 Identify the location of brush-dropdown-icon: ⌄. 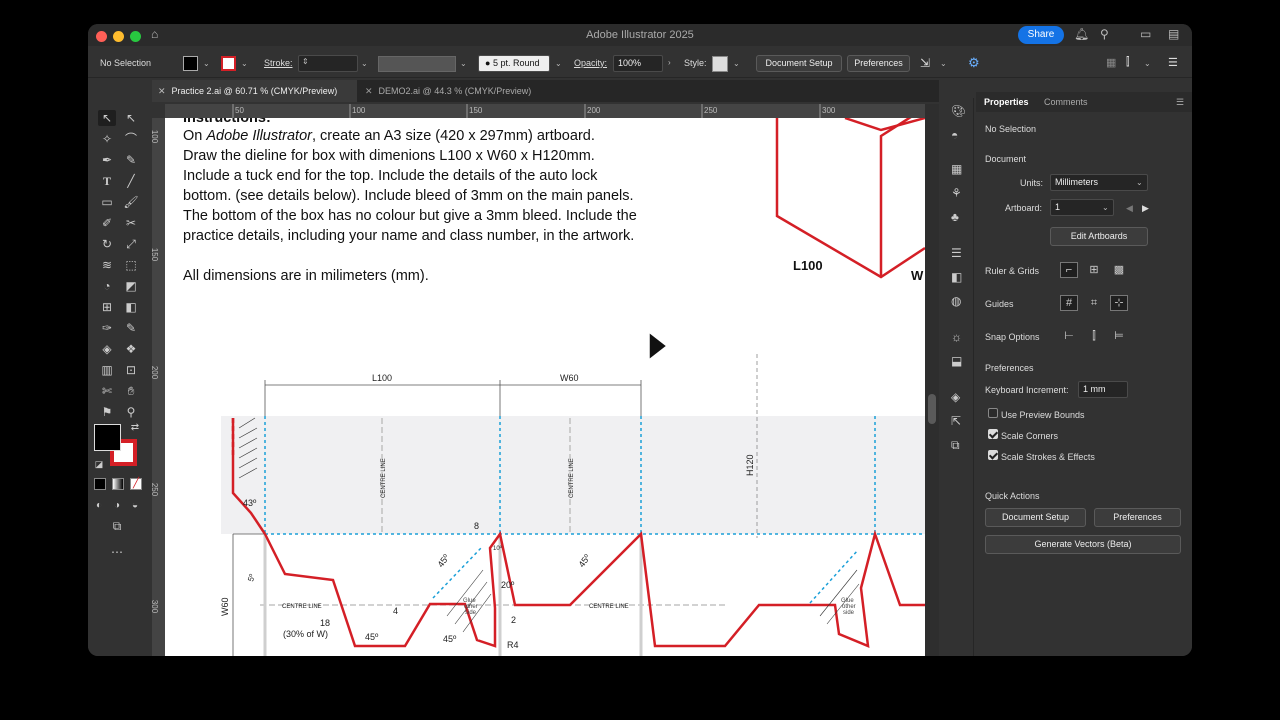
(558, 63).